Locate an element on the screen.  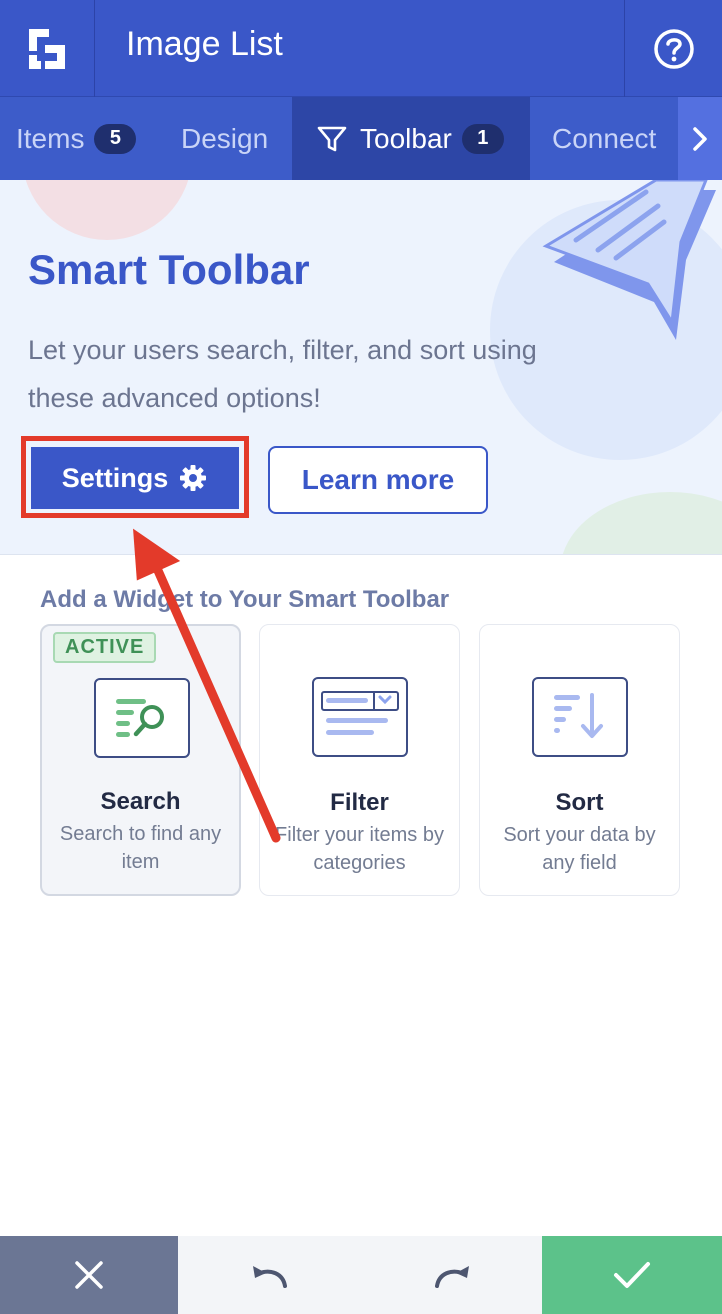
hero-title: Smart Toolbar is located at coordinates (169, 269).